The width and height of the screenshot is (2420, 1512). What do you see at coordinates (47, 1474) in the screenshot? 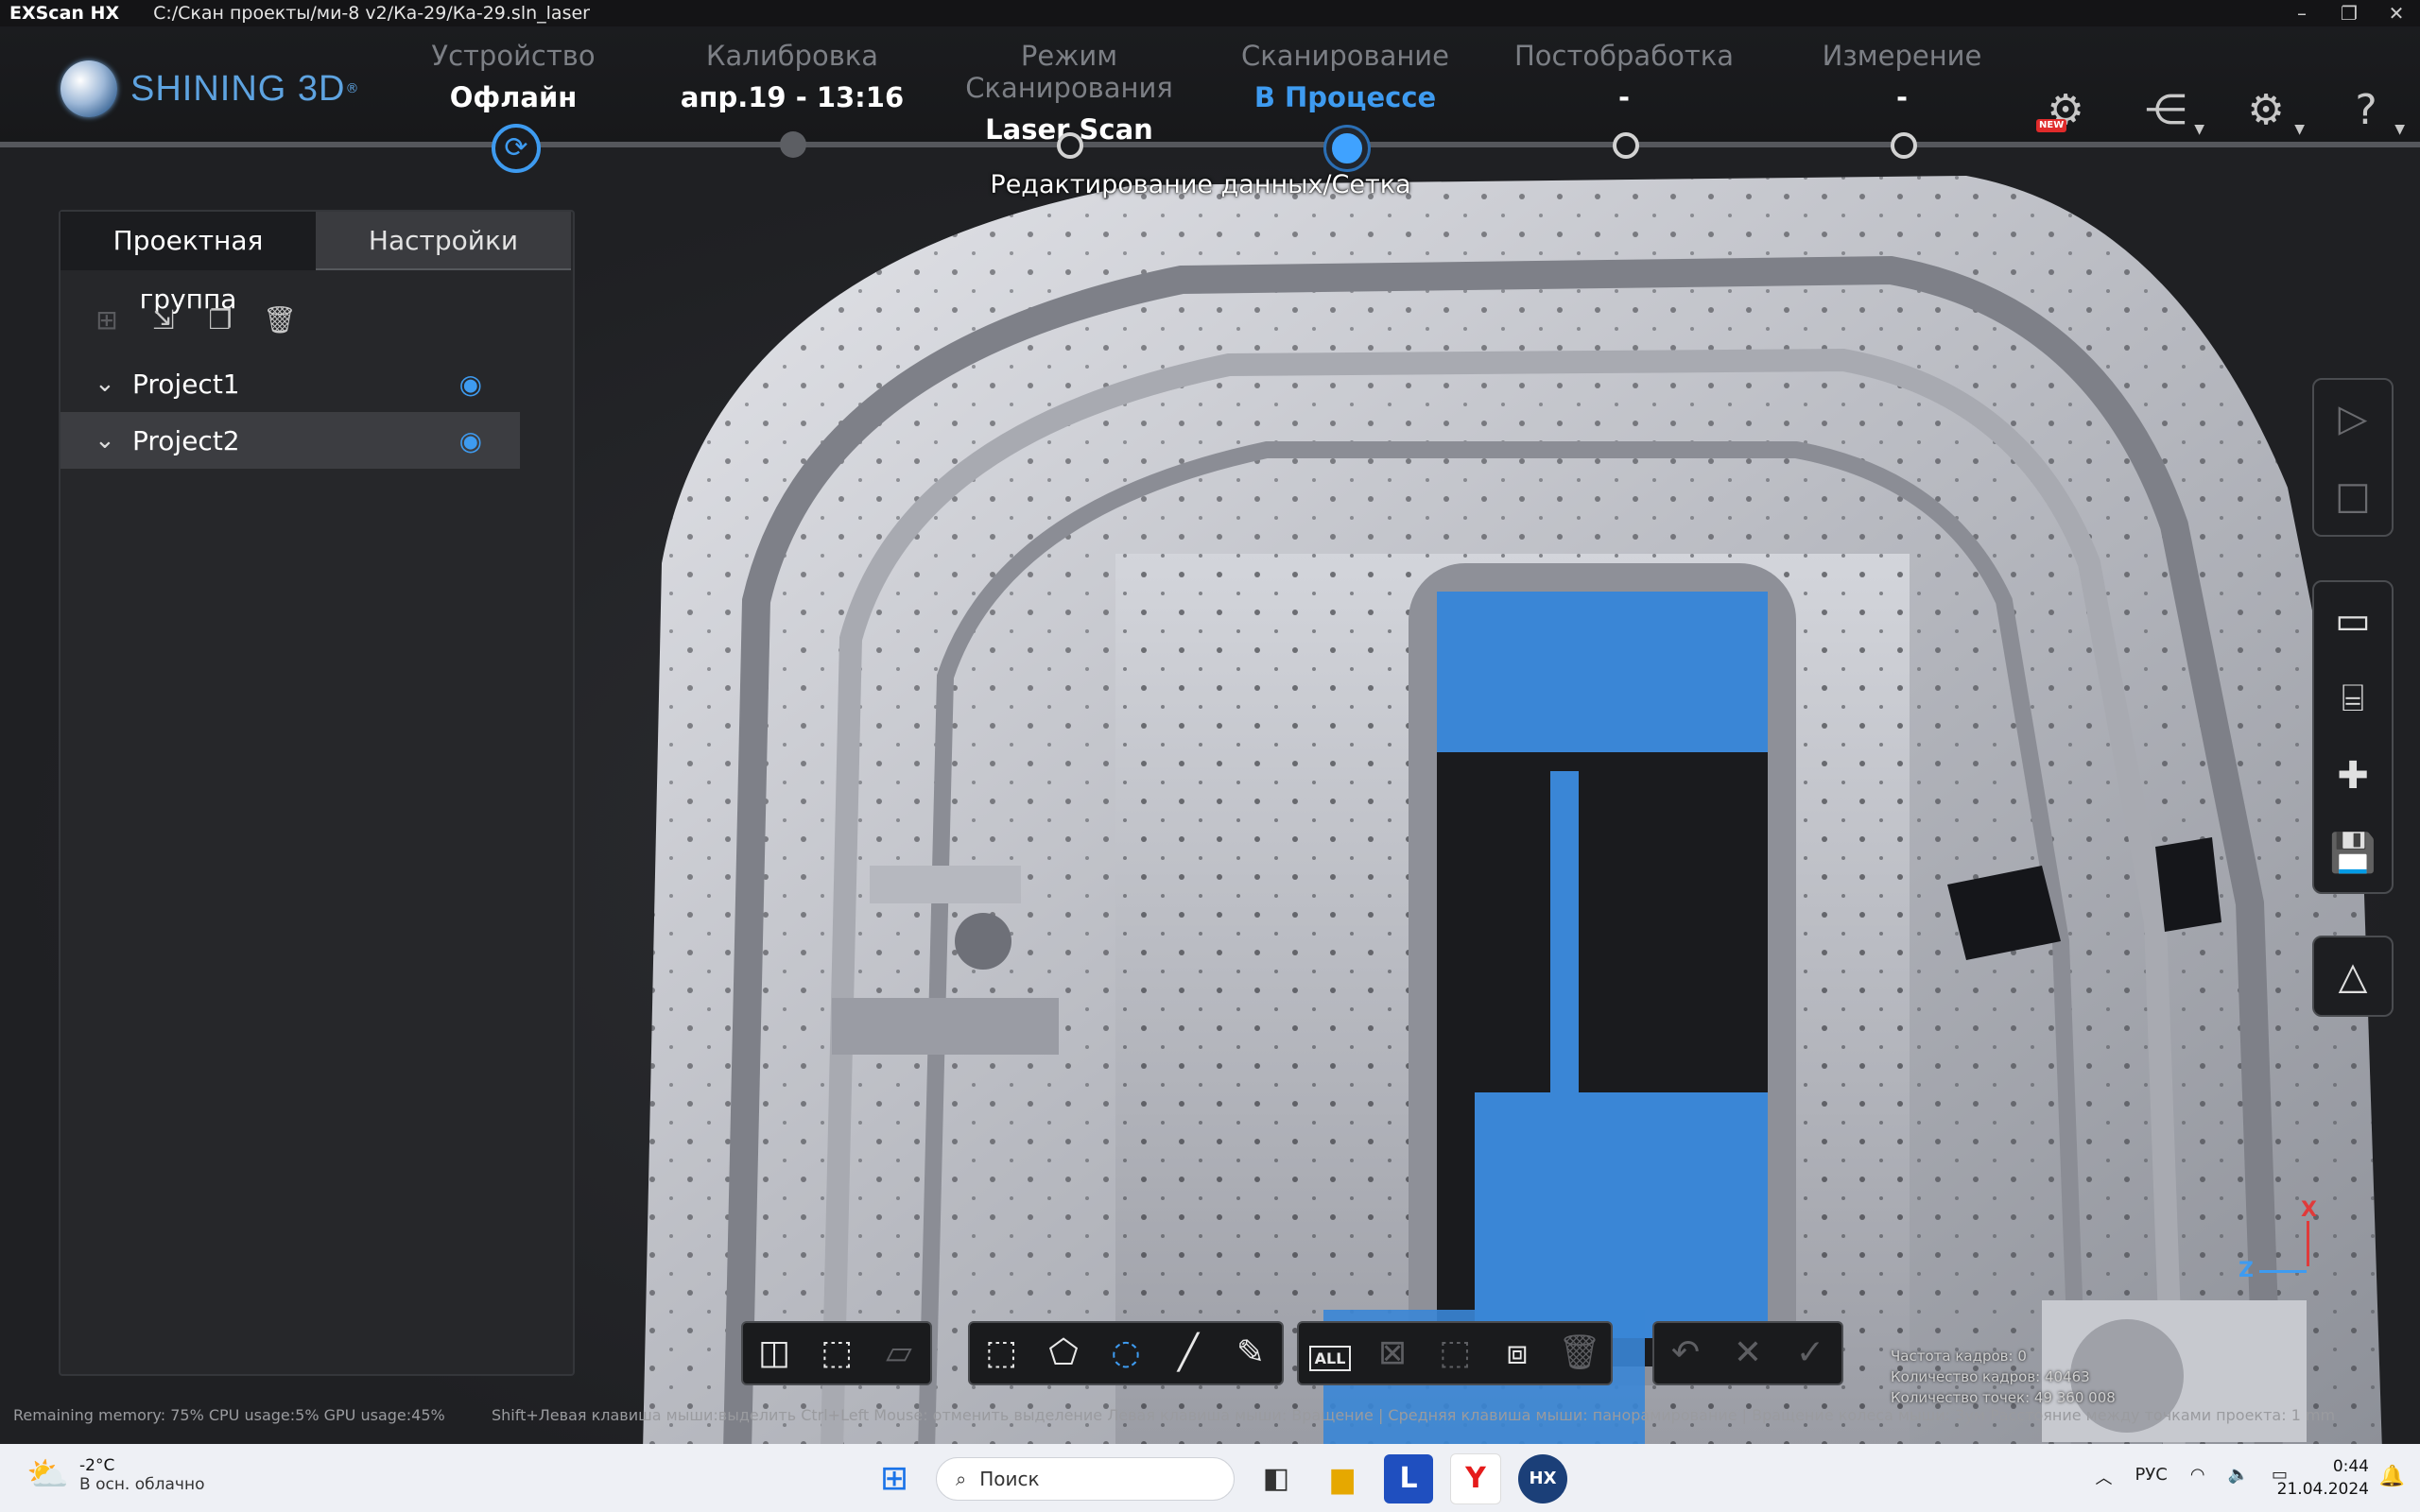
I see `weather-cloud-sun-icon: ⛅` at bounding box center [47, 1474].